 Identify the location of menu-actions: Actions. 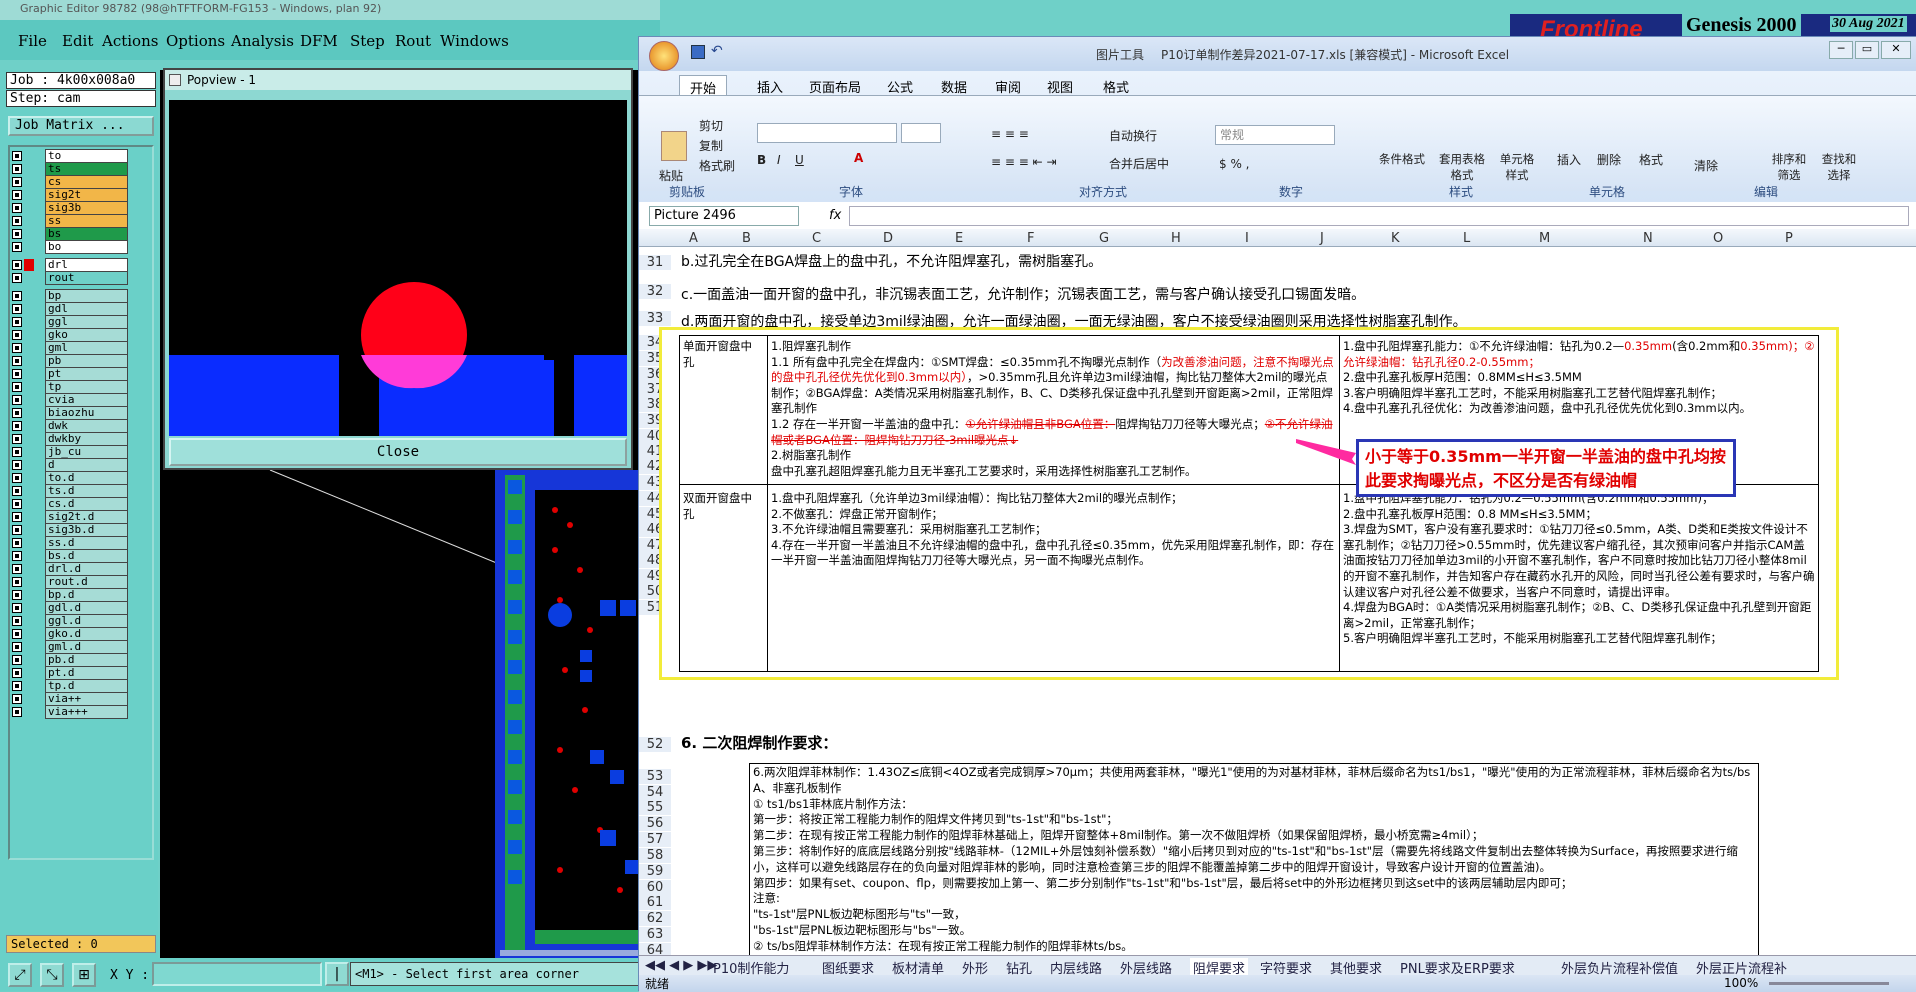
(130, 41).